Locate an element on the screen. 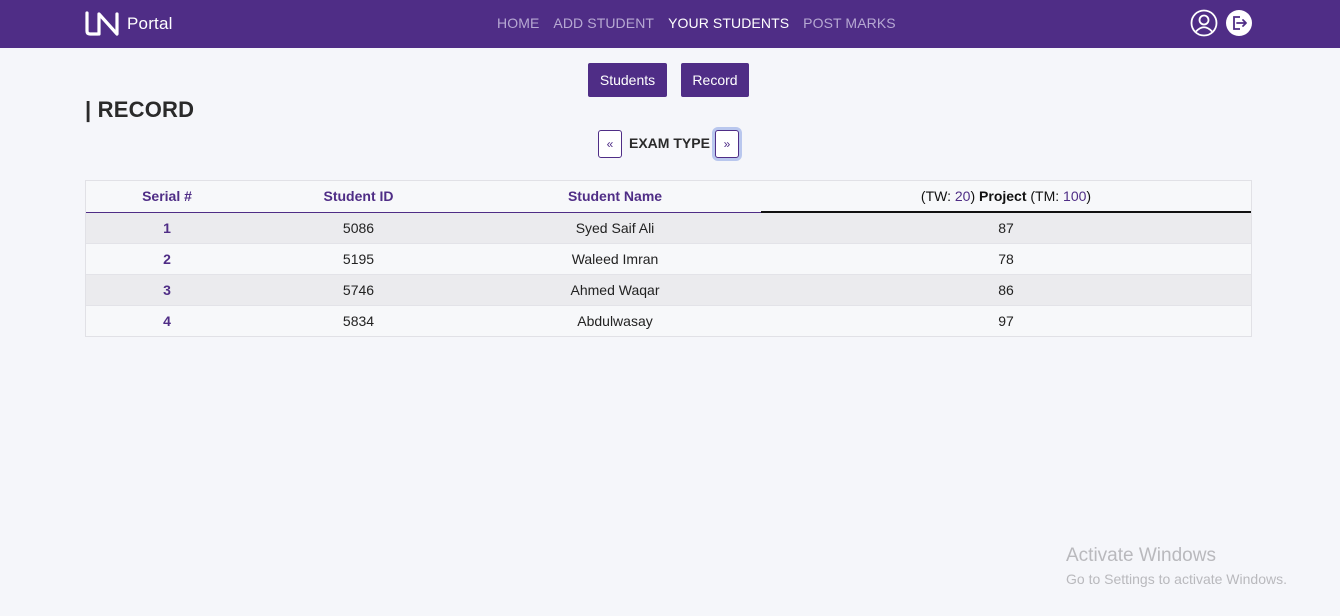 Image resolution: width=1340 pixels, height=616 pixels. brand-text: Portal is located at coordinates (150, 23).